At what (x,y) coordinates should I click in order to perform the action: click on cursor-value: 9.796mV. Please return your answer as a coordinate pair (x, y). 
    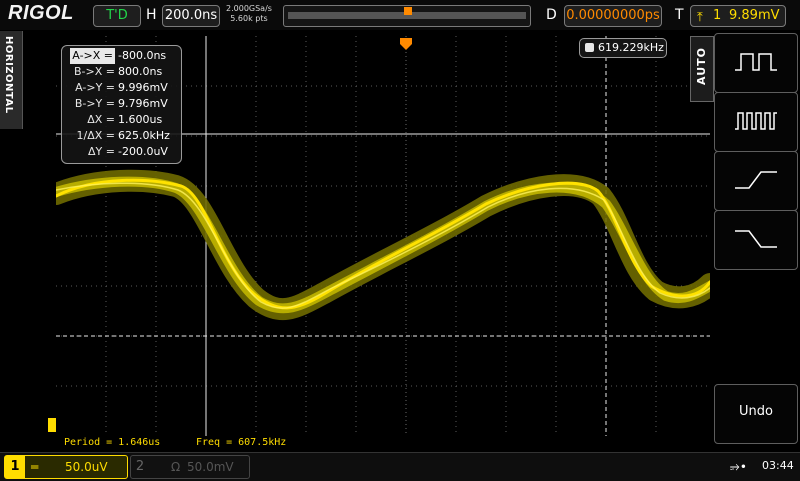
    Looking at the image, I should click on (143, 103).